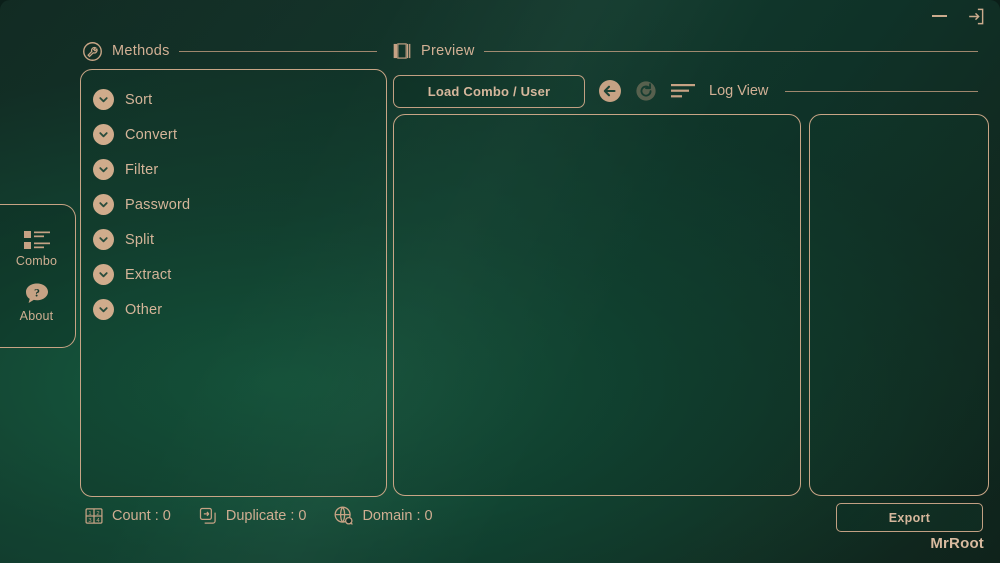  I want to click on sidebar-item-about: ? About, so click(37, 302).